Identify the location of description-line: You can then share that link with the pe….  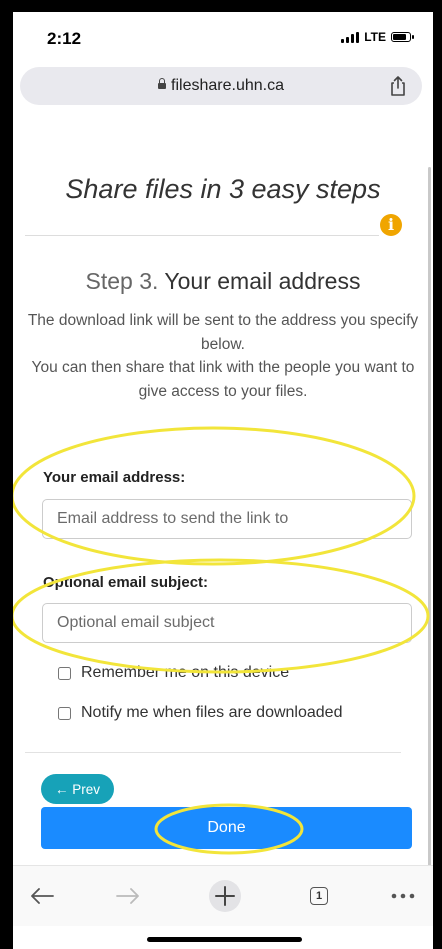
(223, 379).